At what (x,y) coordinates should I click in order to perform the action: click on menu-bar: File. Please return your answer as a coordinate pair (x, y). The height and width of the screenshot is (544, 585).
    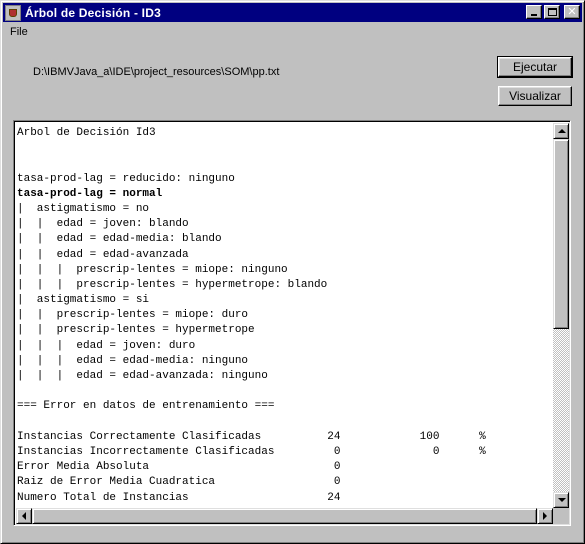
    Looking at the image, I should click on (19, 32).